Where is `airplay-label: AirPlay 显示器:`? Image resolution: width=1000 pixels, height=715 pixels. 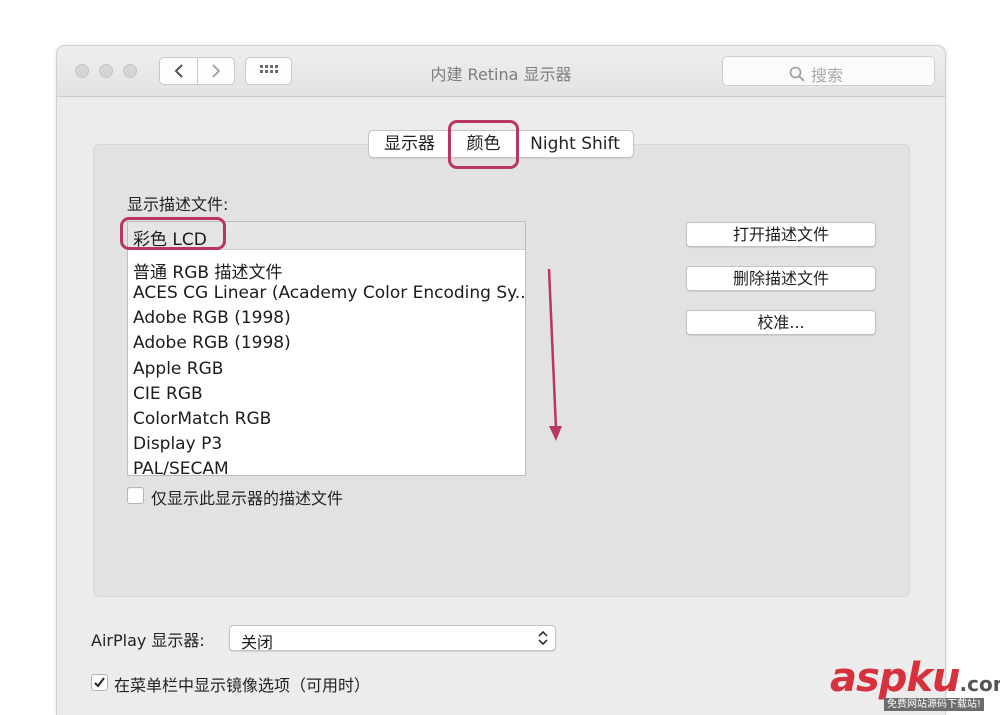 airplay-label: AirPlay 显示器: is located at coordinates (148, 640).